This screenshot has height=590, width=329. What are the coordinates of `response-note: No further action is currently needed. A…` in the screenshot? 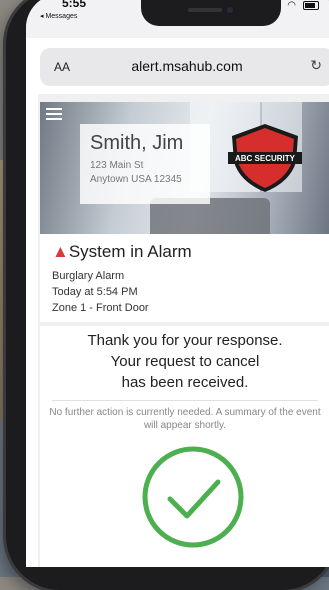 It's located at (185, 419).